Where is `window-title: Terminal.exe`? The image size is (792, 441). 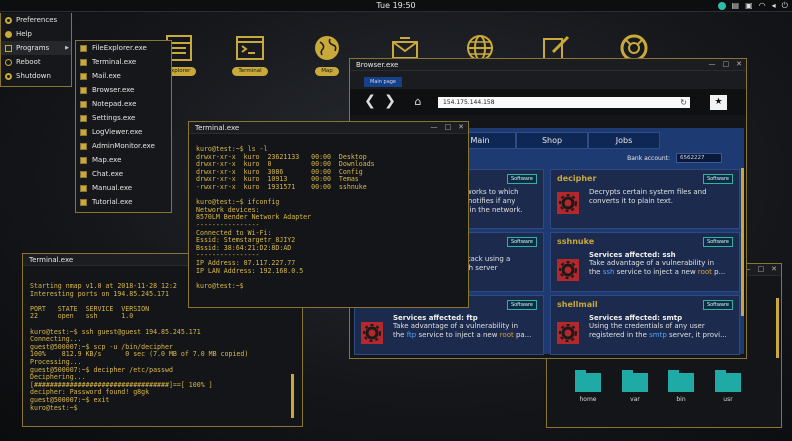
window-title: Terminal.exe is located at coordinates (51, 259).